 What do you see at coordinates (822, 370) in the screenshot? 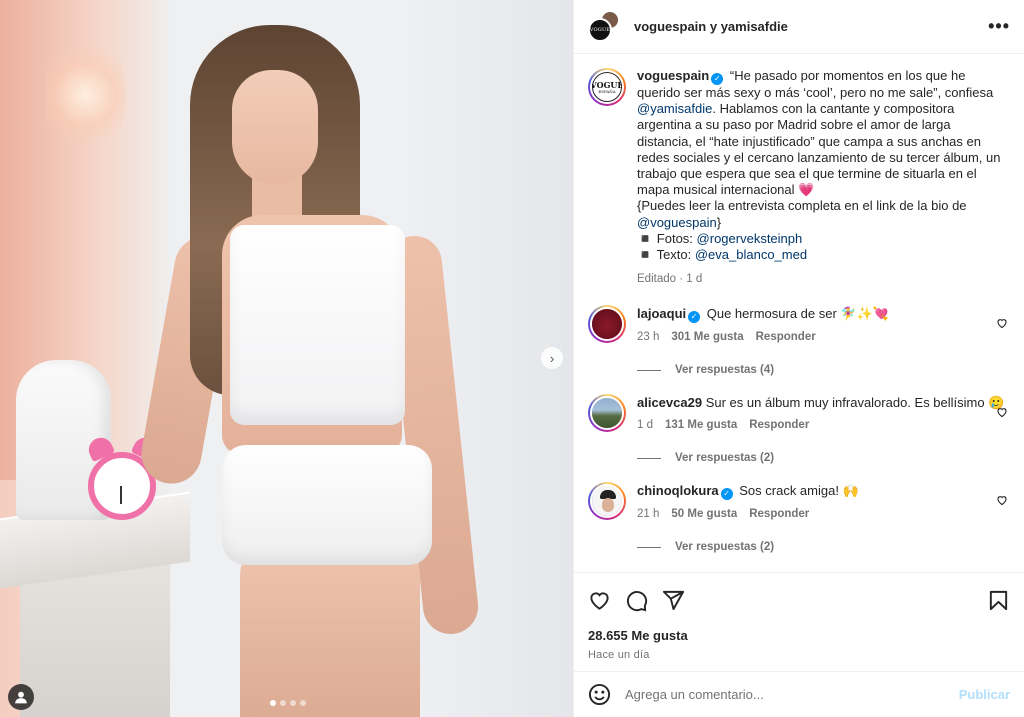
I see `view-replies-button: Ver respuestas (4)` at bounding box center [822, 370].